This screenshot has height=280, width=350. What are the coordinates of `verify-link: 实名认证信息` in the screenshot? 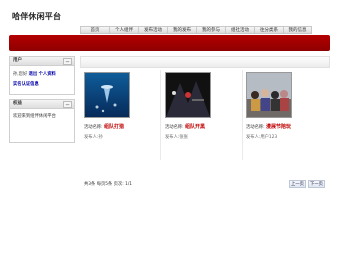 It's located at (26, 84).